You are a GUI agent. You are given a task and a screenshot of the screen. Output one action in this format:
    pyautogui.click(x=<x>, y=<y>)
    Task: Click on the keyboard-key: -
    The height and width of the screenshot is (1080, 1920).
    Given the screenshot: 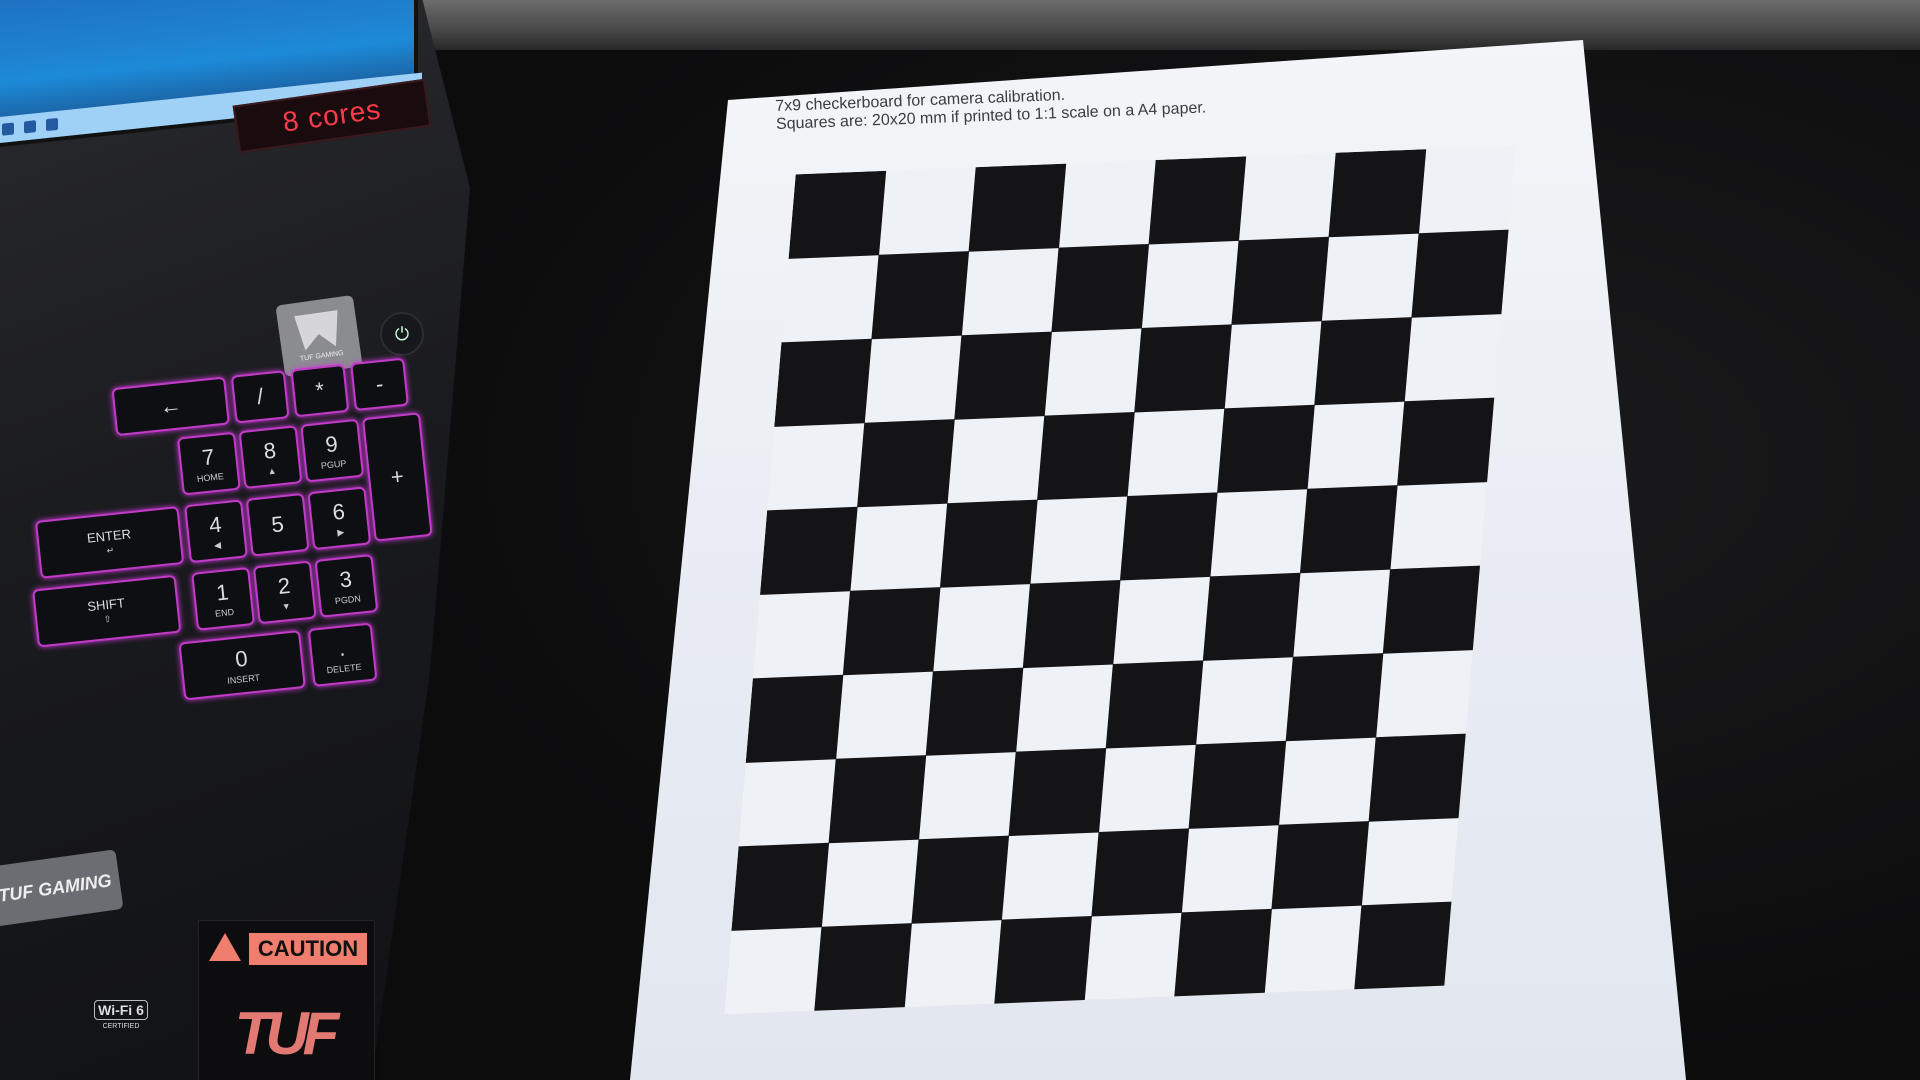 What is the action you would take?
    pyautogui.click(x=379, y=384)
    